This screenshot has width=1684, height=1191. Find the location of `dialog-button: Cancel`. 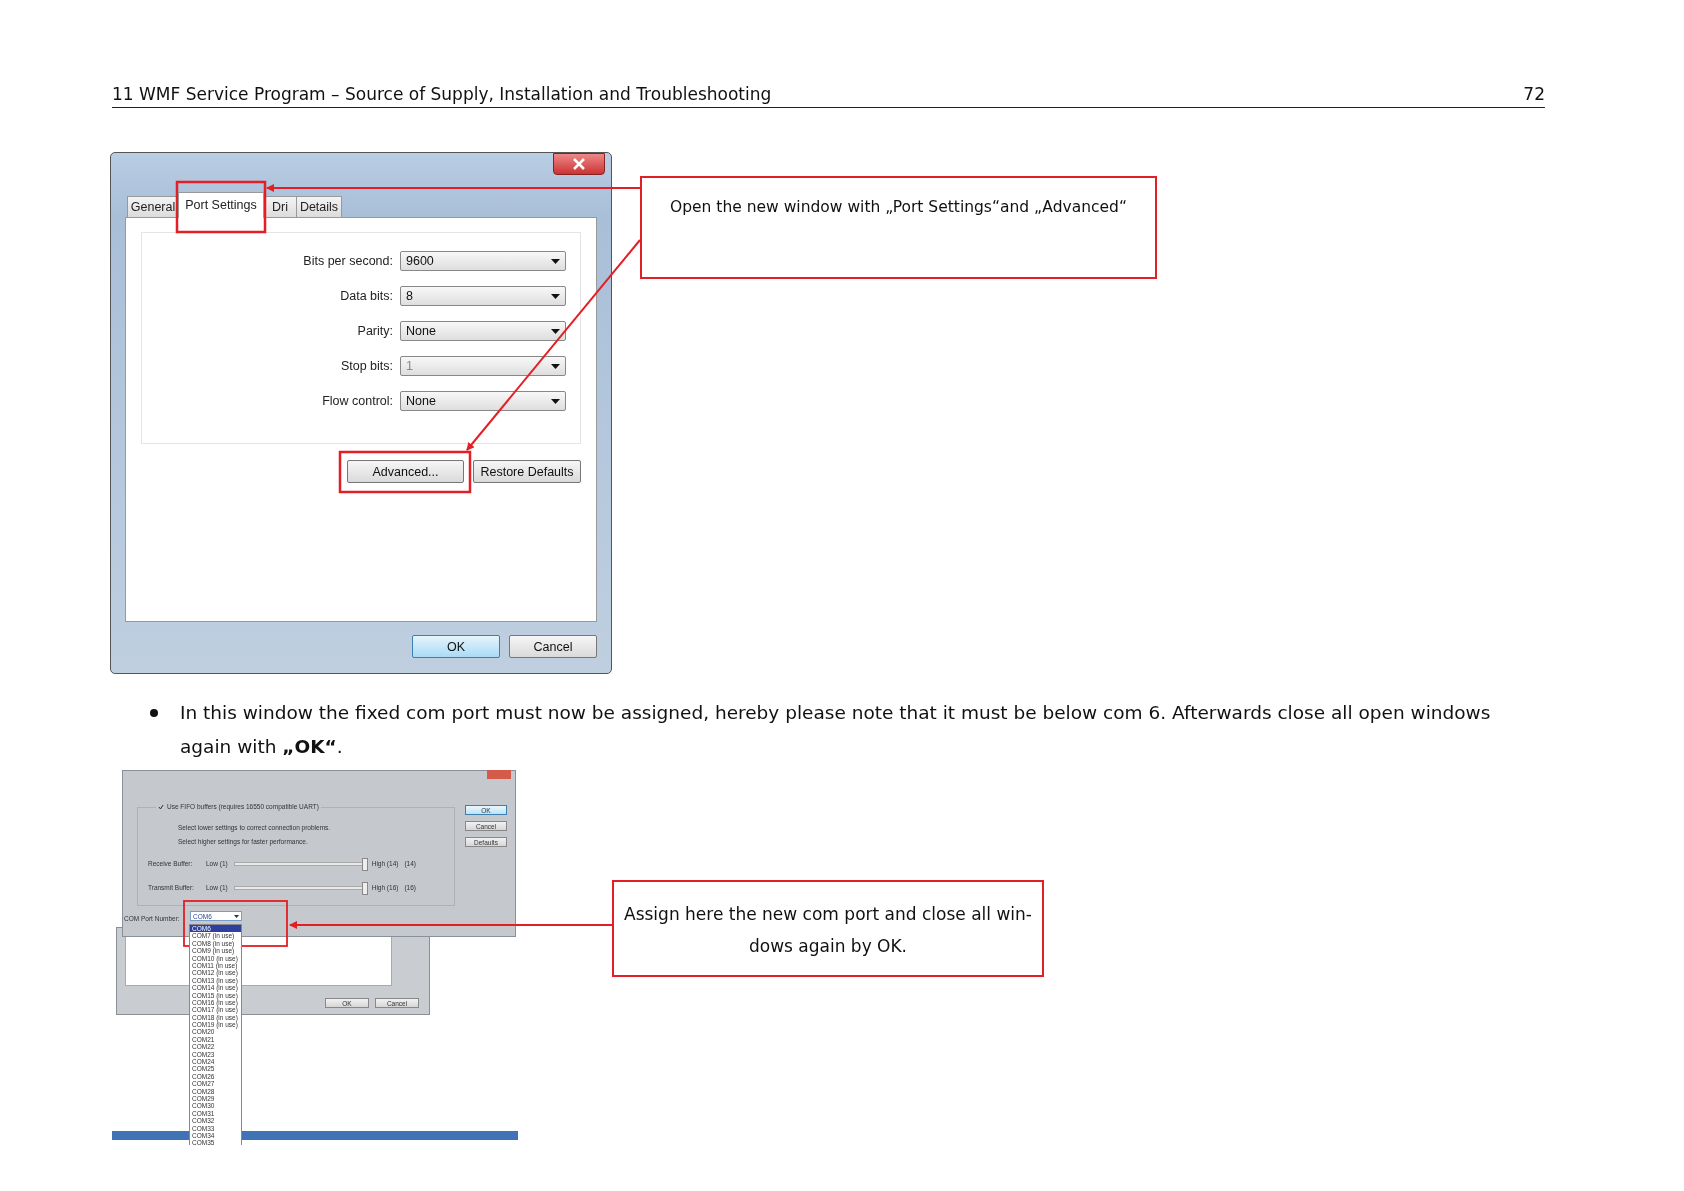

dialog-button: Cancel is located at coordinates (553, 646).